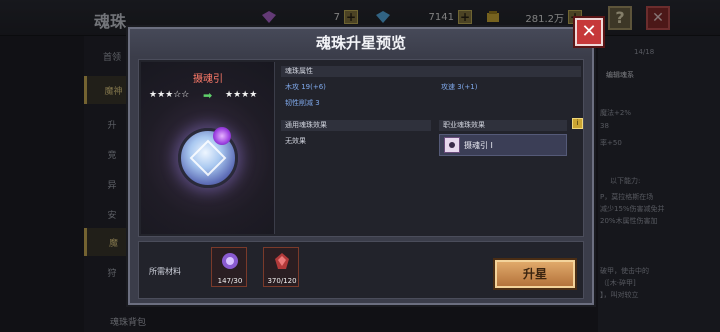 The height and width of the screenshot is (332, 720). I want to click on soul-portrait: 摄魂引 ★★★☆☆ ➡ ★★★★, so click(208, 148).